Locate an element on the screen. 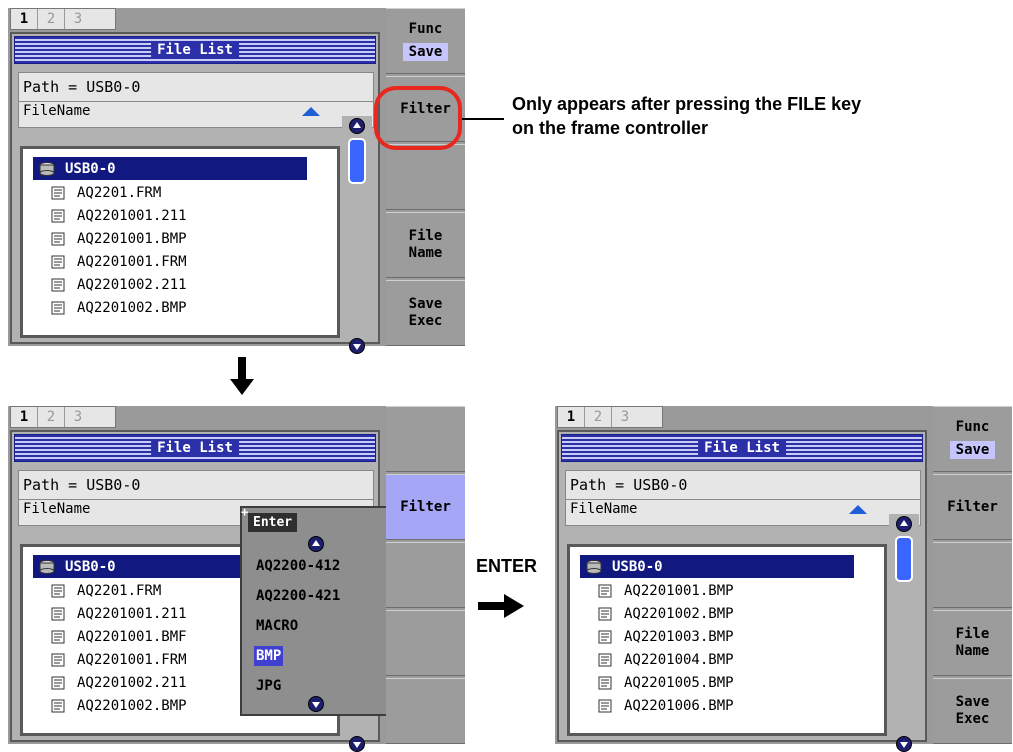  path-divider is located at coordinates (196, 499).